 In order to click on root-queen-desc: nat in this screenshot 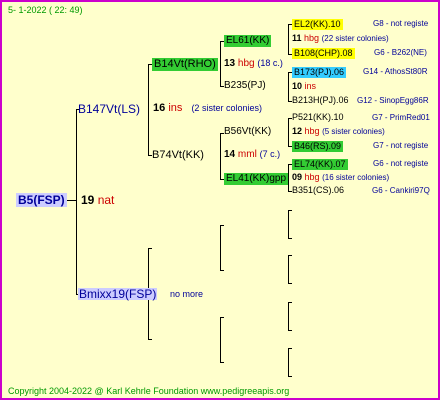, I will do `click(106, 200)`.